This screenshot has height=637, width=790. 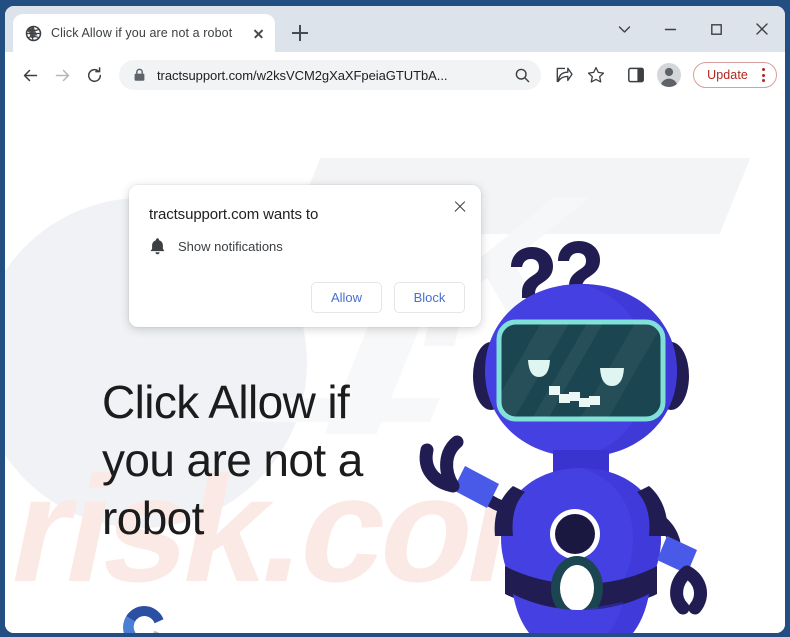 I want to click on reload-button, so click(x=94, y=75).